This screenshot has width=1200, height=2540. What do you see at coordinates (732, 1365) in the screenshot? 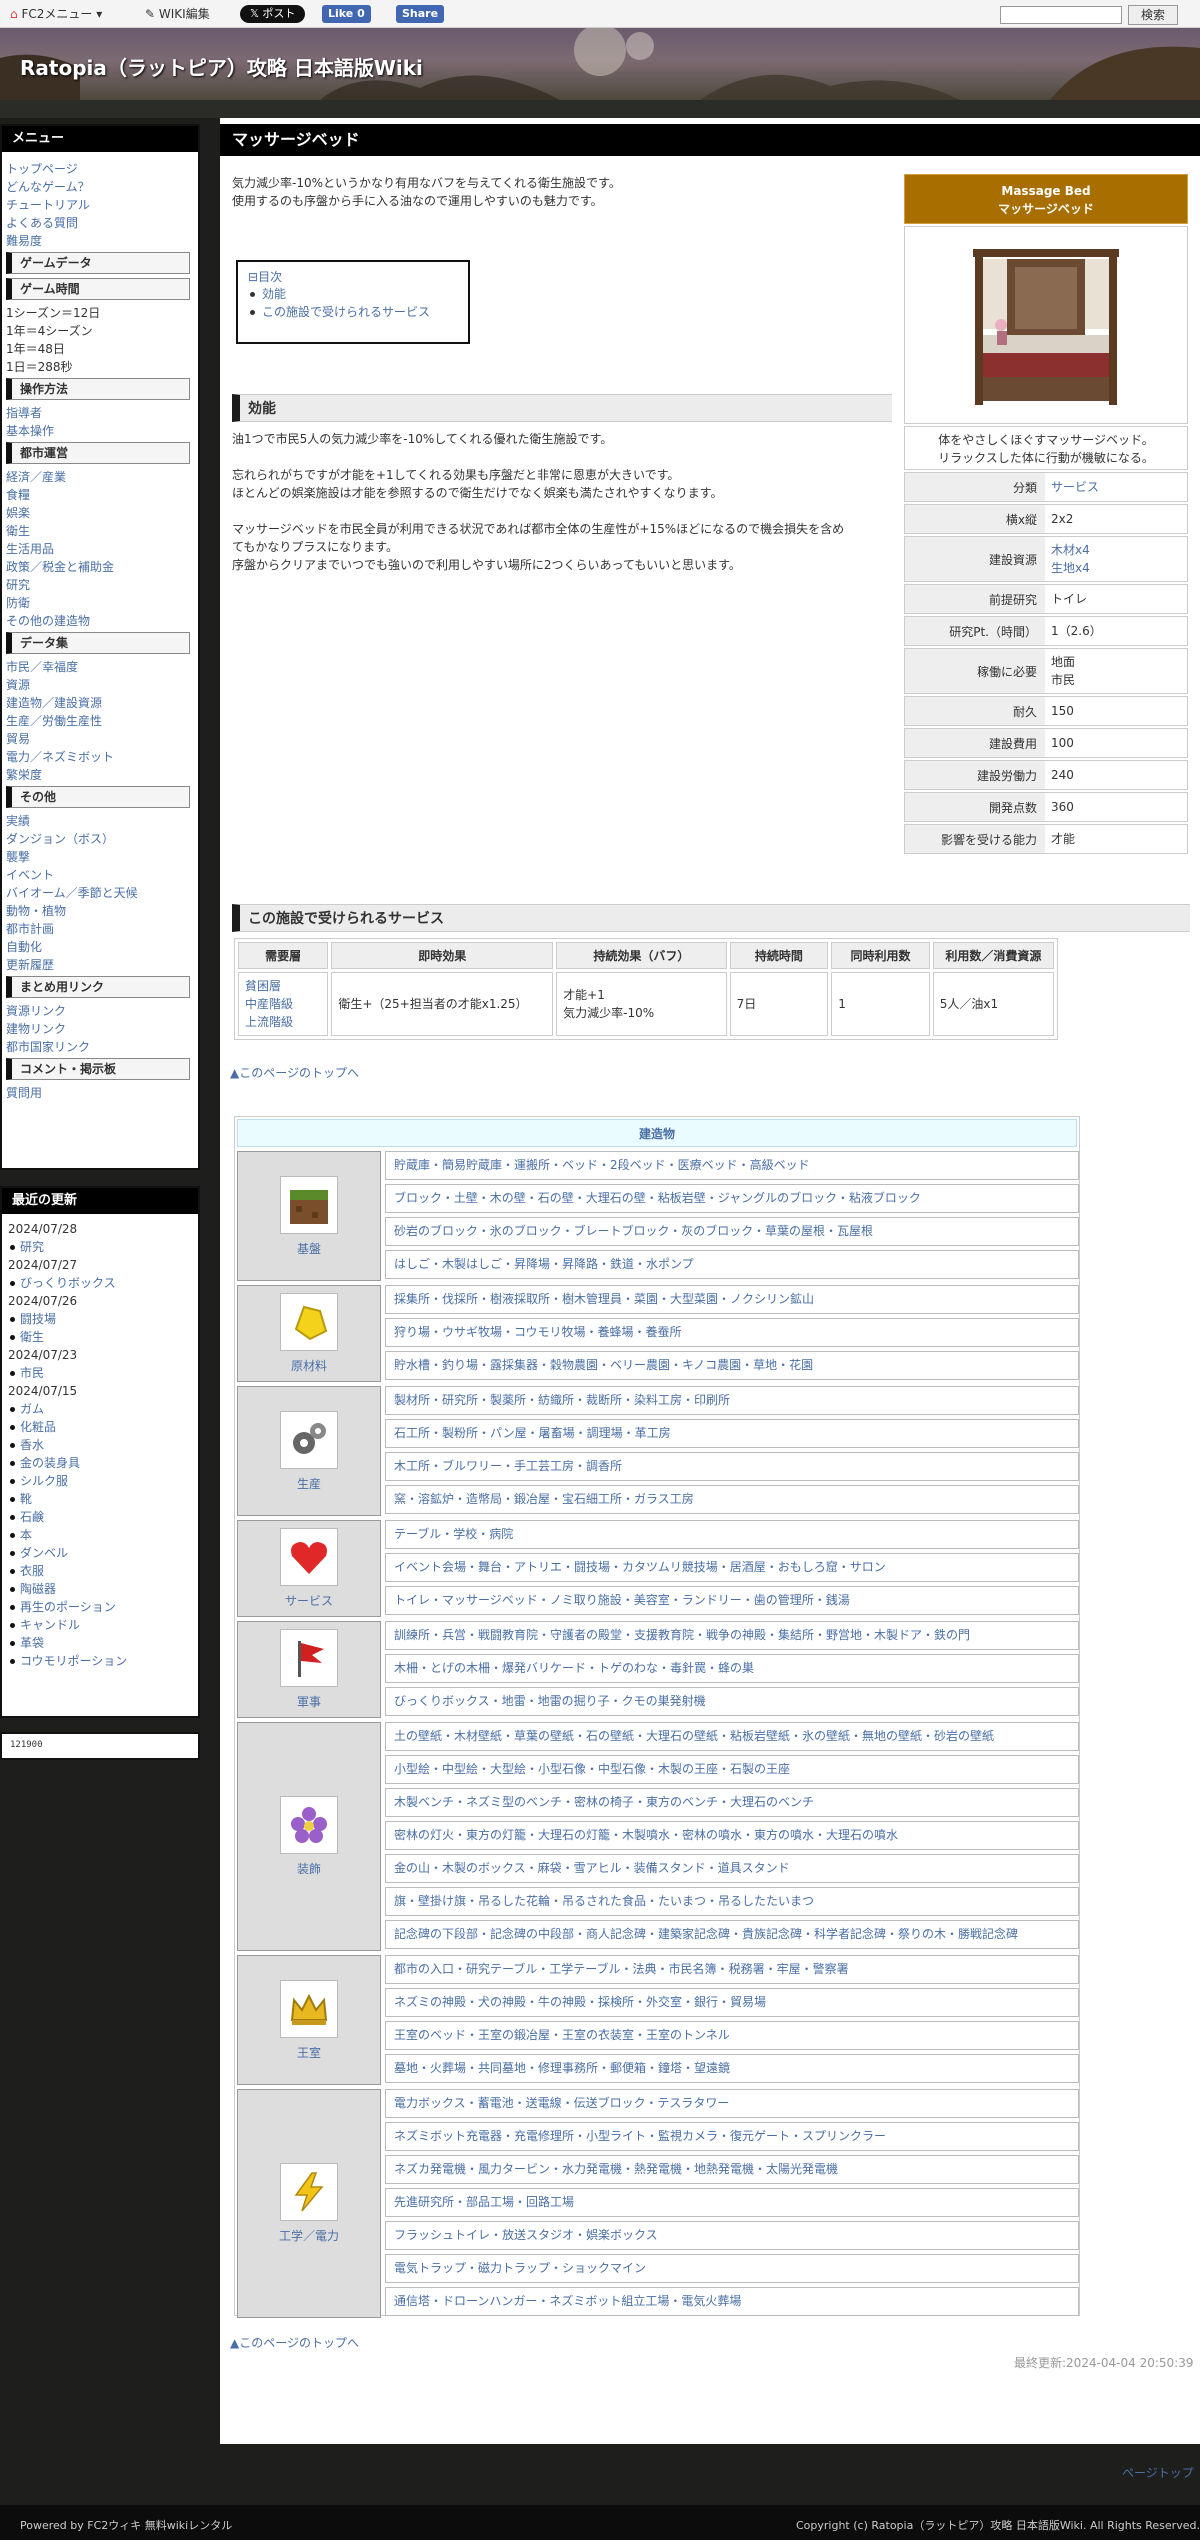
I see `building-links-row: 貯水槽・釣り場・露採集器・穀物農園・ベリー農園・キノコ農園・草地・花園` at bounding box center [732, 1365].